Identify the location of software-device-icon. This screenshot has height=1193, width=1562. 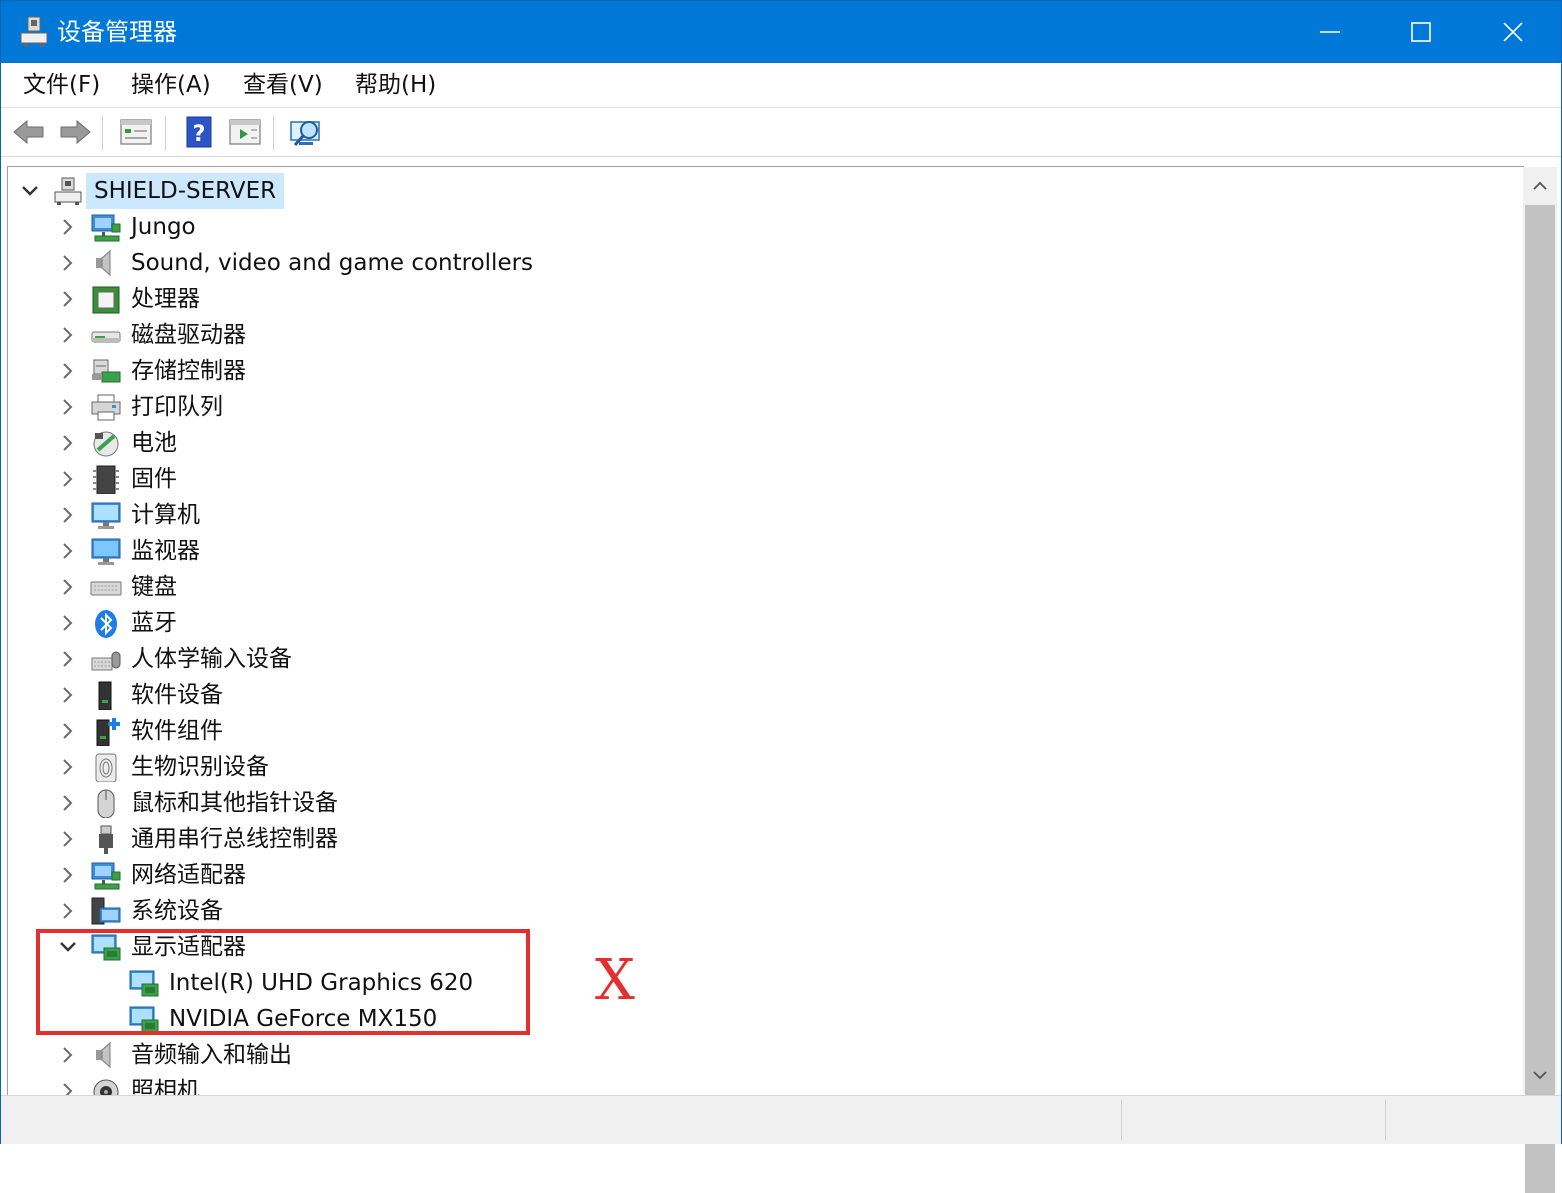
(105, 695).